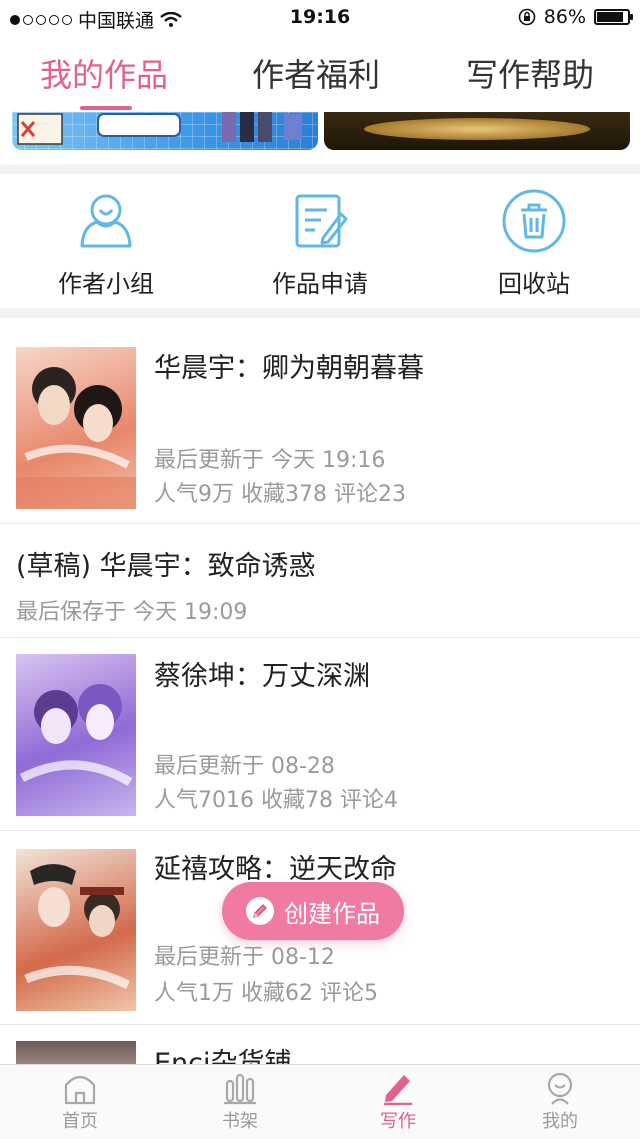  I want to click on bottom-nav: 首页 书架 写作 我的, so click(320, 1101).